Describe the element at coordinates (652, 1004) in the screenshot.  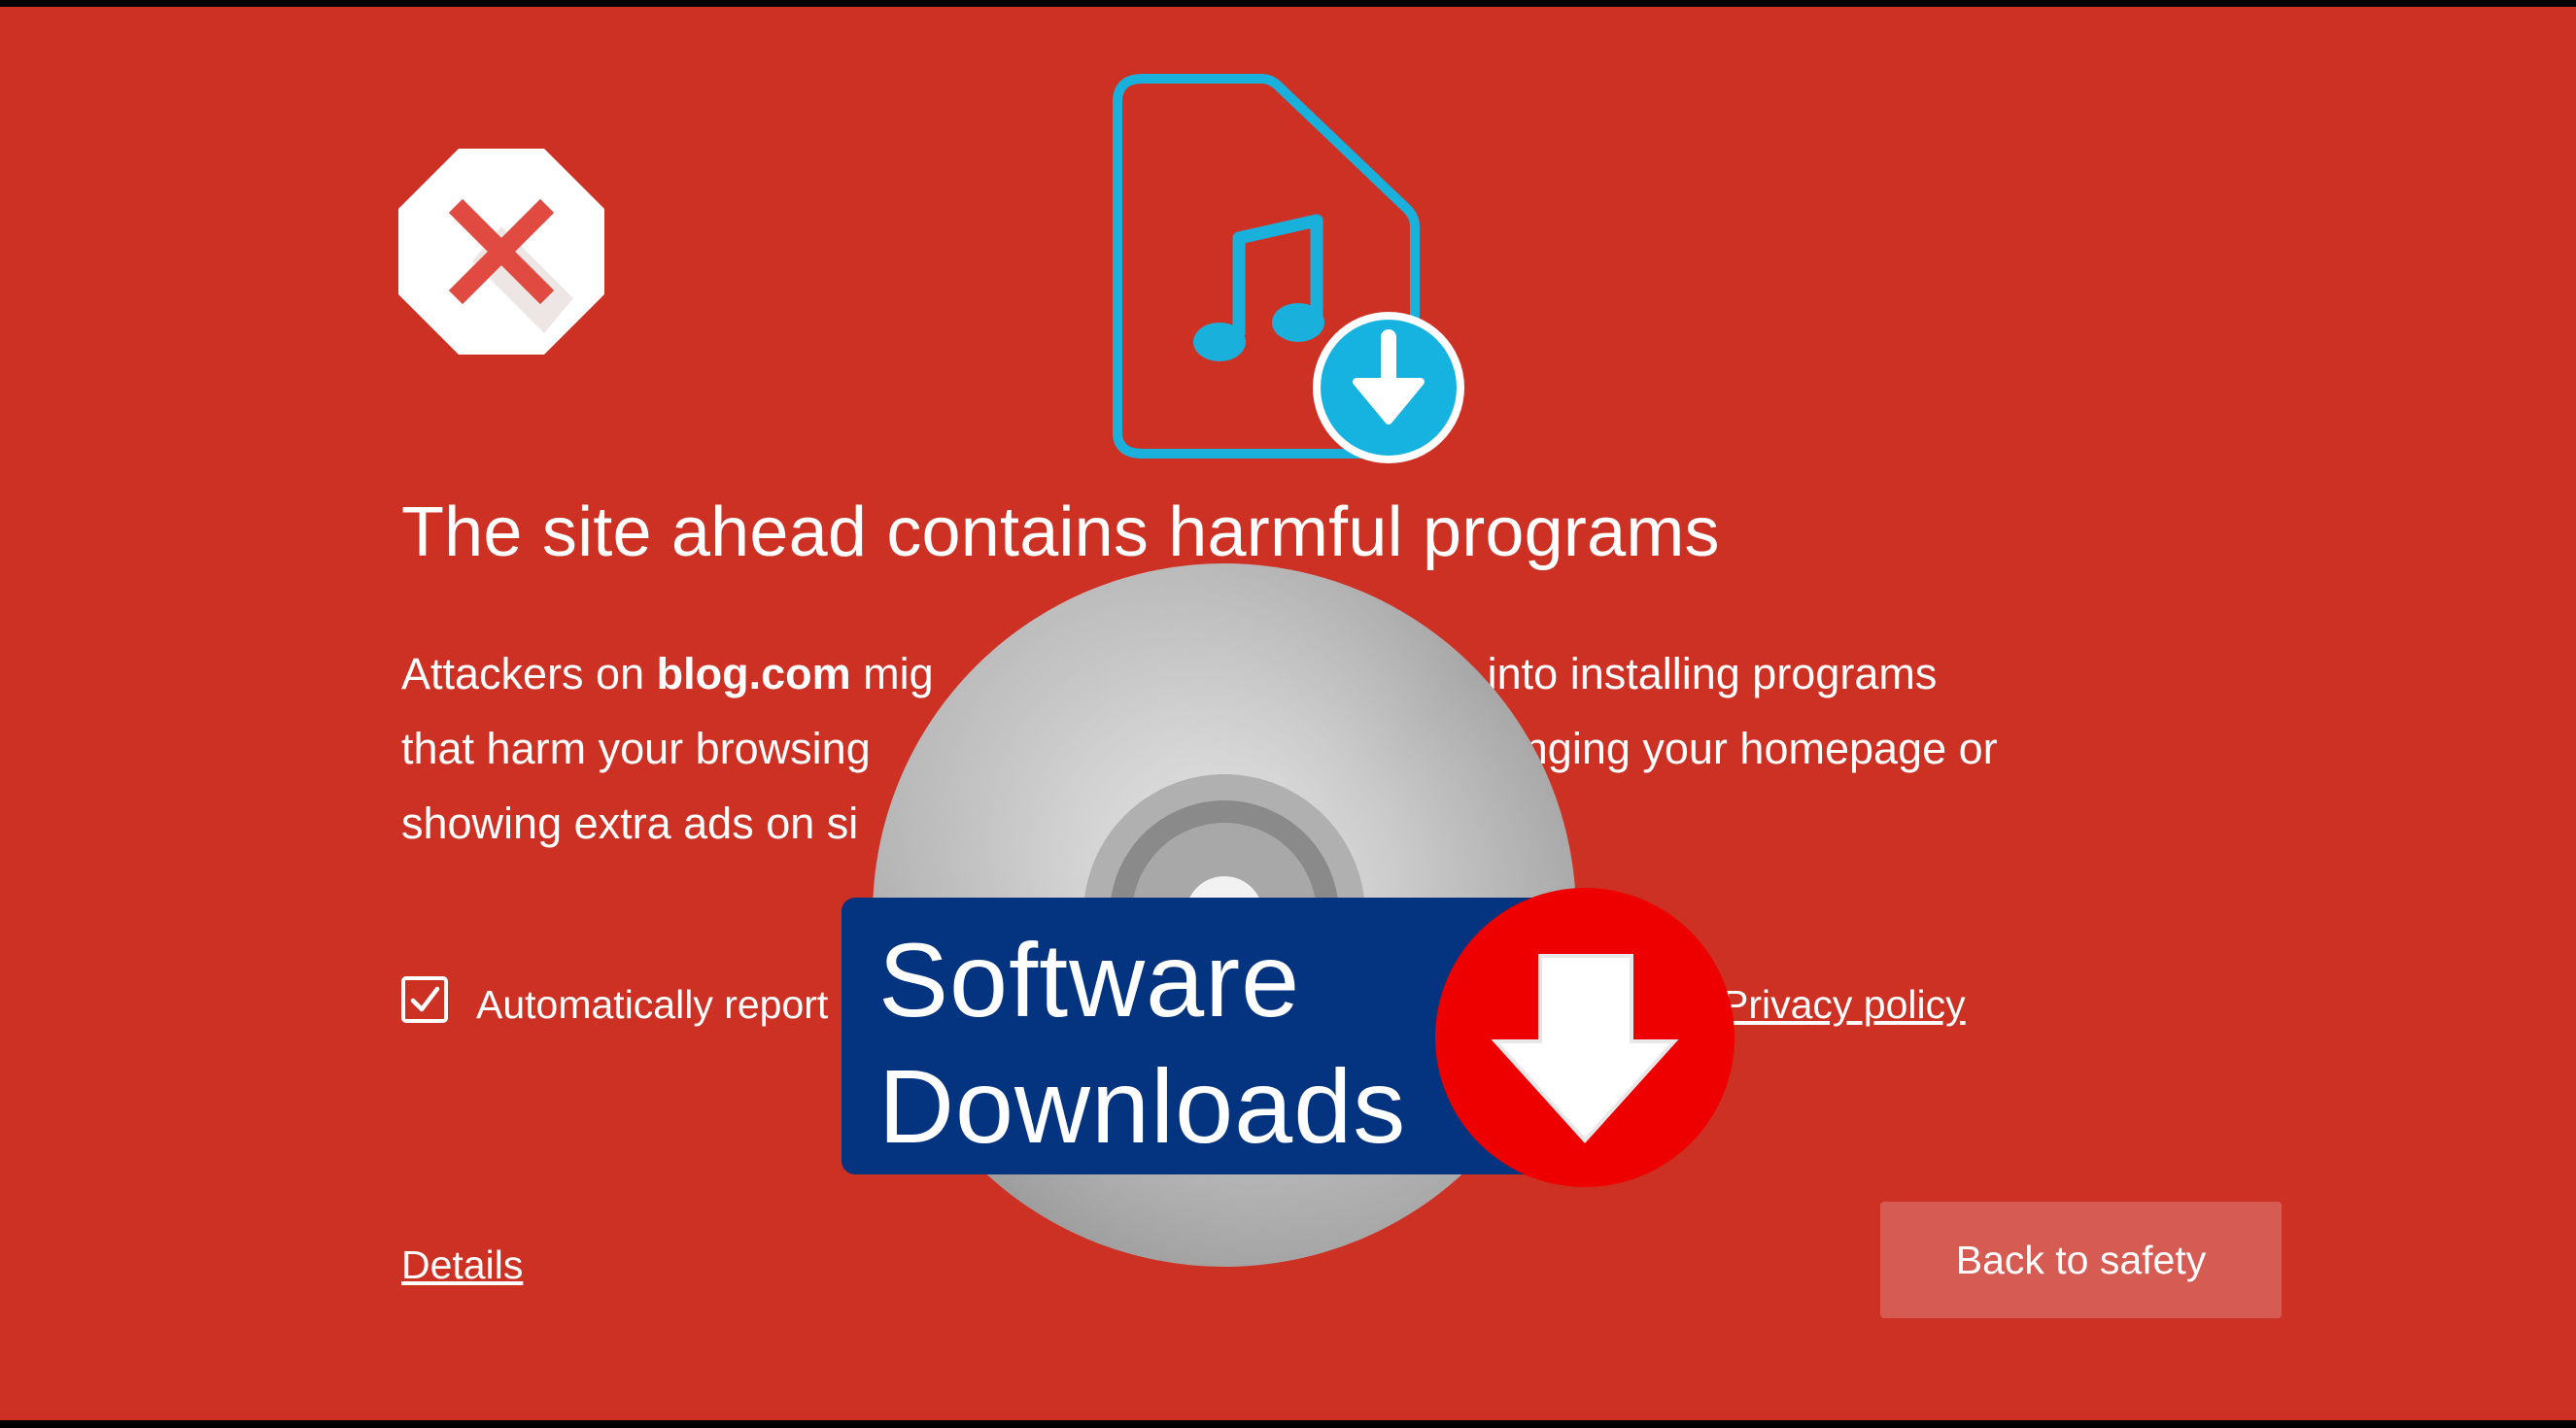
I see `report-checkbox-label: Automatically report` at that location.